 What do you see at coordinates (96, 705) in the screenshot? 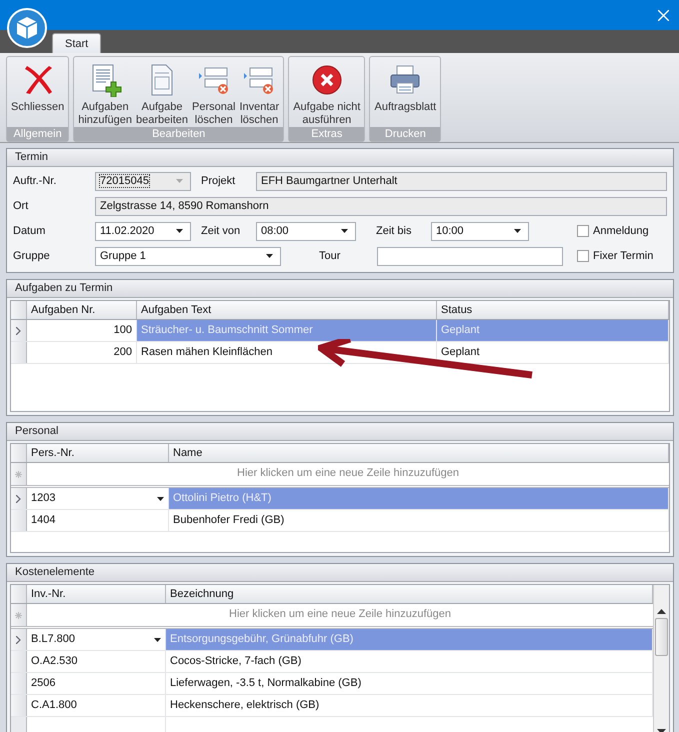
I see `table-cell: C.A1.800` at bounding box center [96, 705].